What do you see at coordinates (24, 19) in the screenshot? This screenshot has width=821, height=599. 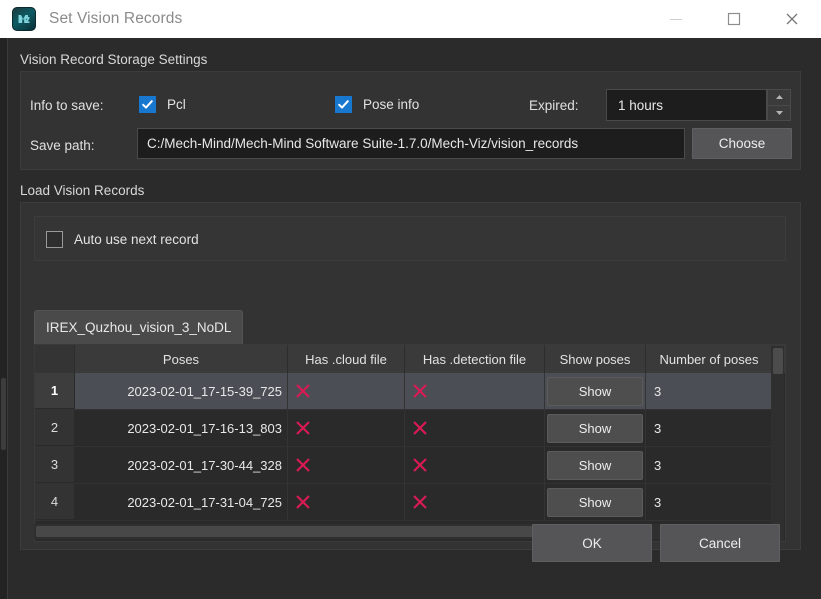 I see `app-logo-icon` at bounding box center [24, 19].